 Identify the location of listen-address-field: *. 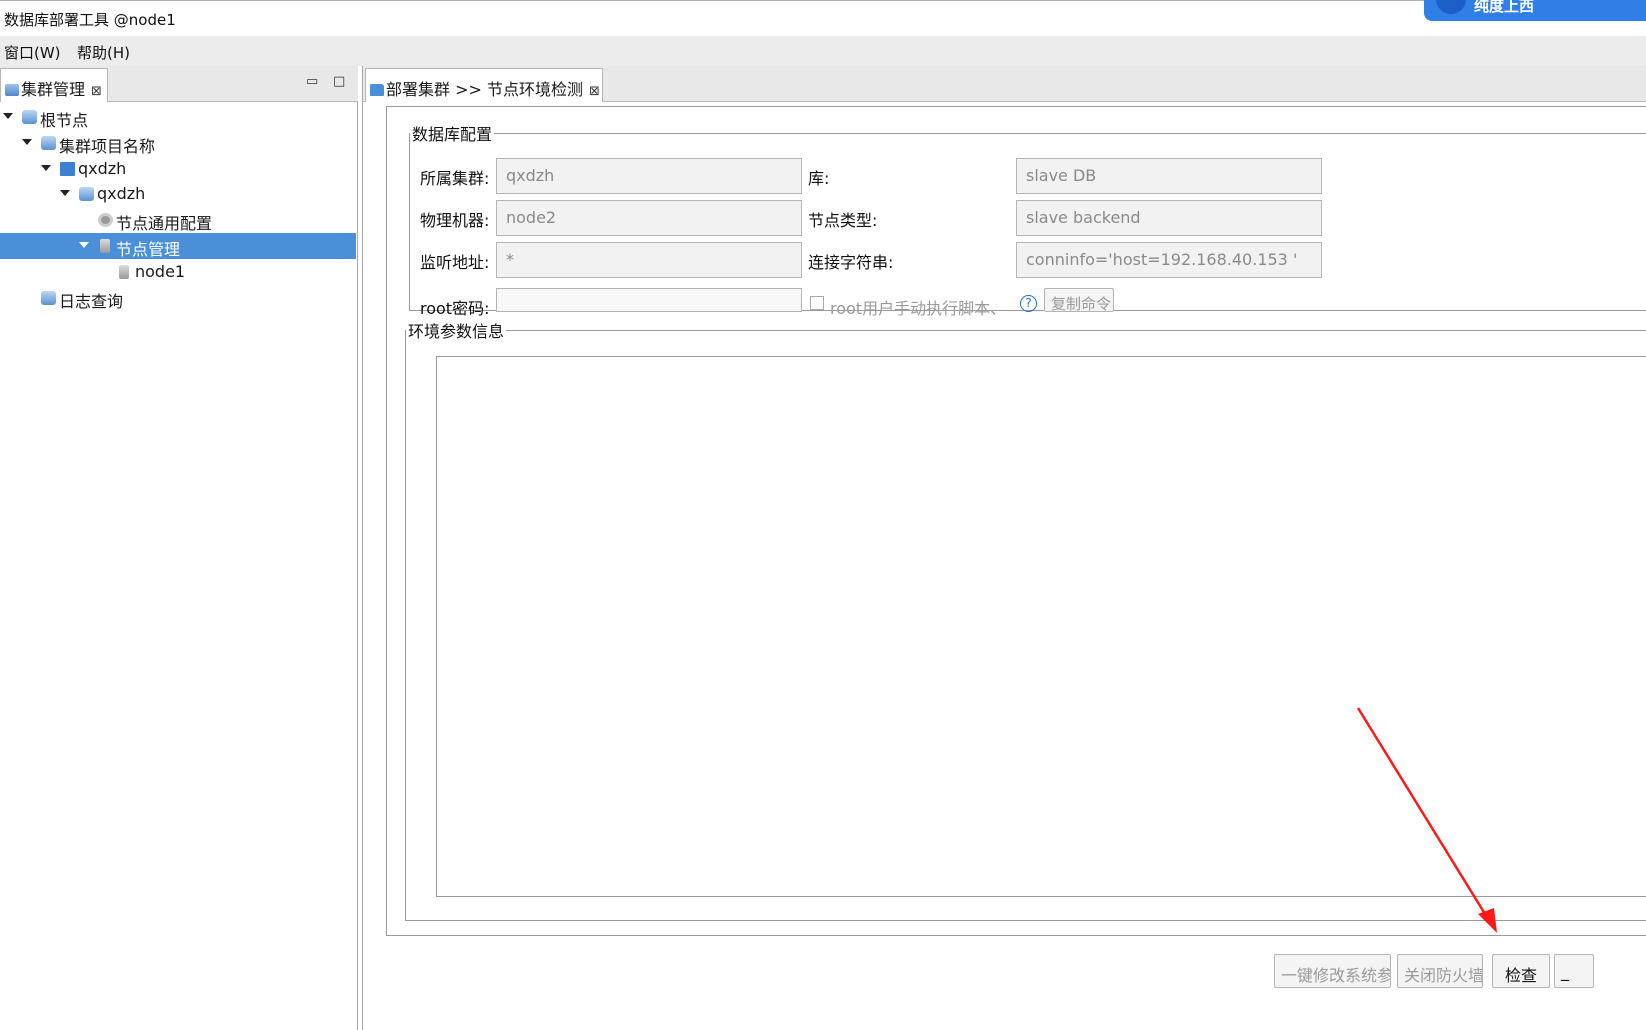
(649, 260).